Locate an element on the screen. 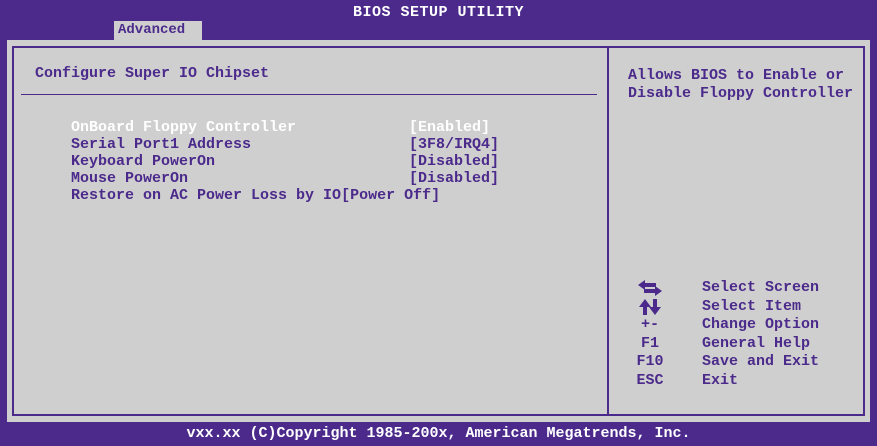 Image resolution: width=877 pixels, height=446 pixels. key-legend-item: Select Screen is located at coordinates (748, 288).